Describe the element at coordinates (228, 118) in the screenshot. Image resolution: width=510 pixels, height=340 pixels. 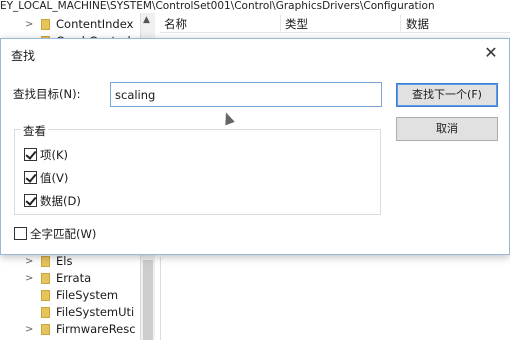
I see `mouse-pointer-icon` at that location.